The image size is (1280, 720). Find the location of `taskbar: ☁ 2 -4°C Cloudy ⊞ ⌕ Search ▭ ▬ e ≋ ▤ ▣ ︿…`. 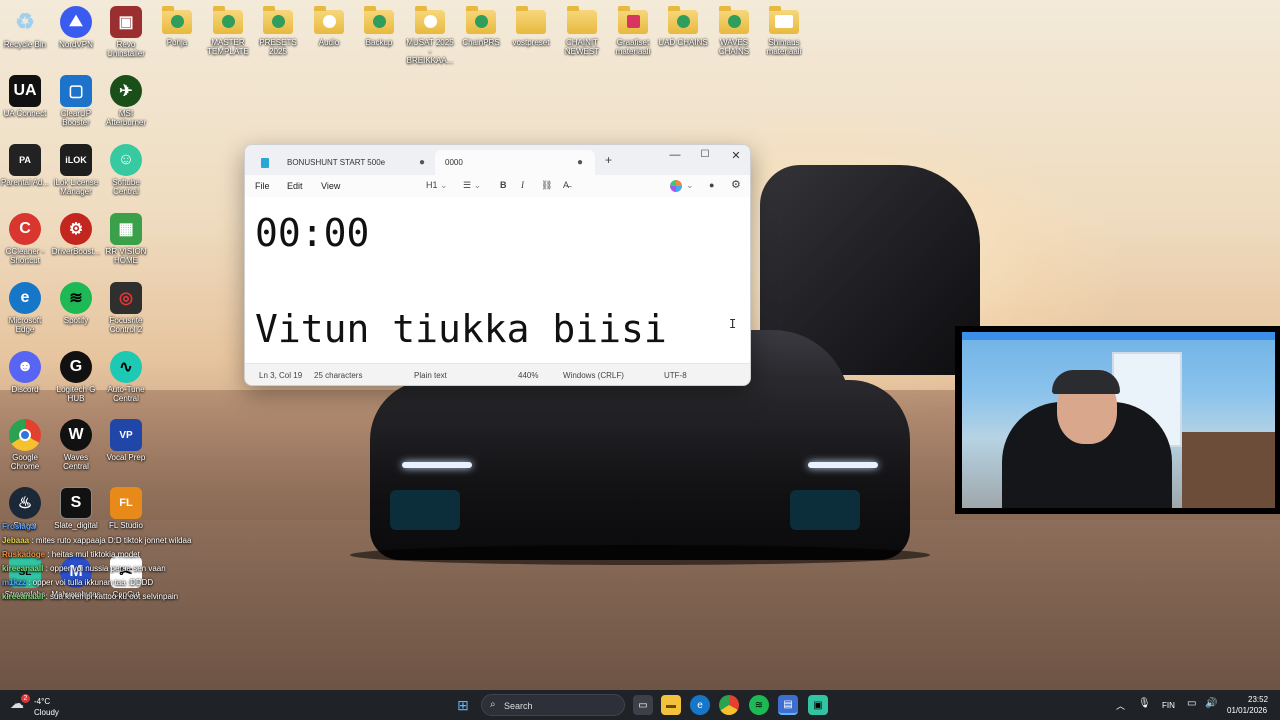

taskbar: ☁ 2 -4°C Cloudy ⊞ ⌕ Search ▭ ▬ e ≋ ▤ ▣ ︿… is located at coordinates (640, 705).